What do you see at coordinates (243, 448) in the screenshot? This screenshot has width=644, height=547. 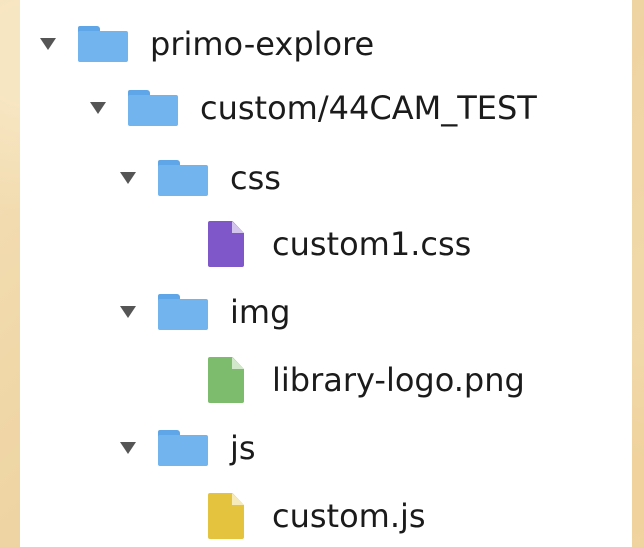 I see `tree-item-label: js` at bounding box center [243, 448].